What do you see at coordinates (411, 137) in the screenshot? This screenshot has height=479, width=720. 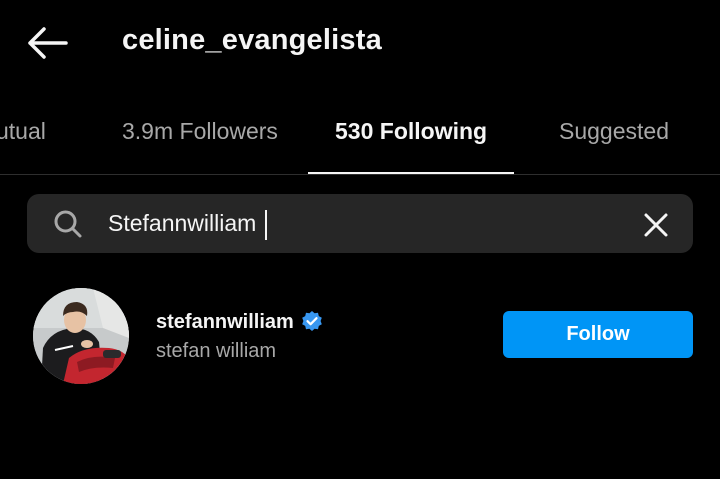 I see `tab-following: 530 Following` at bounding box center [411, 137].